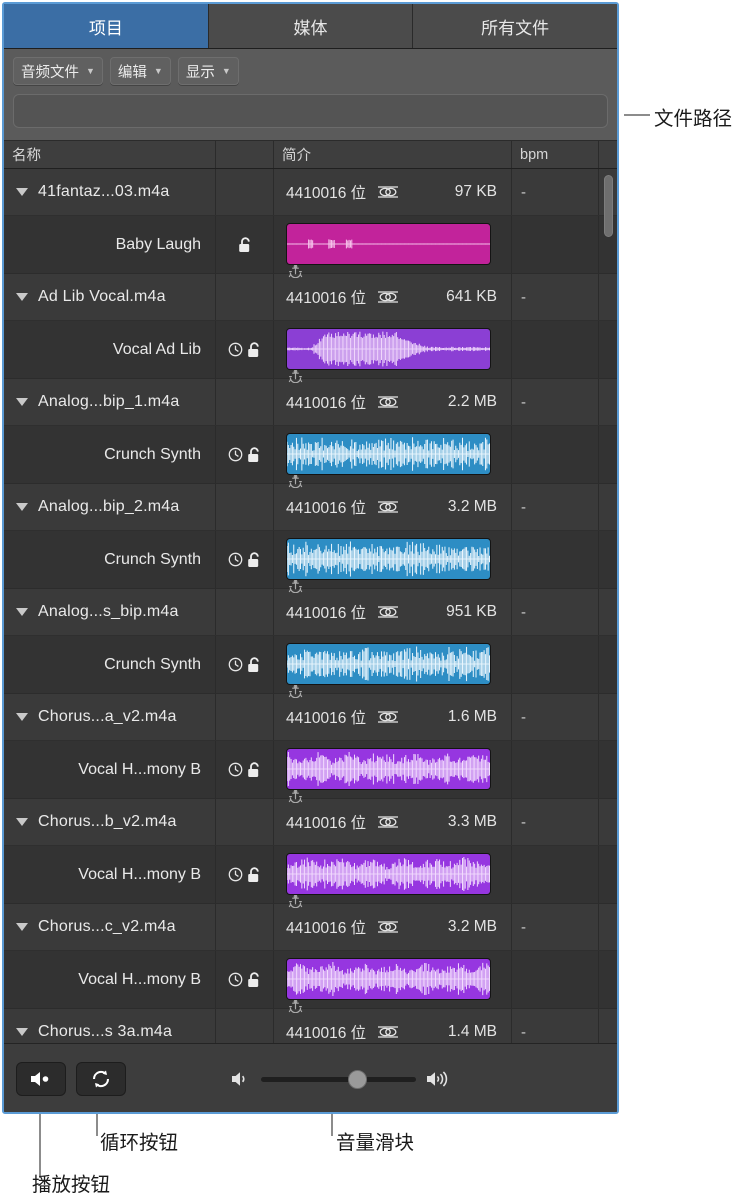  What do you see at coordinates (110, 402) in the screenshot?
I see `file-name-cell: Analog...bip_1.m4a` at bounding box center [110, 402].